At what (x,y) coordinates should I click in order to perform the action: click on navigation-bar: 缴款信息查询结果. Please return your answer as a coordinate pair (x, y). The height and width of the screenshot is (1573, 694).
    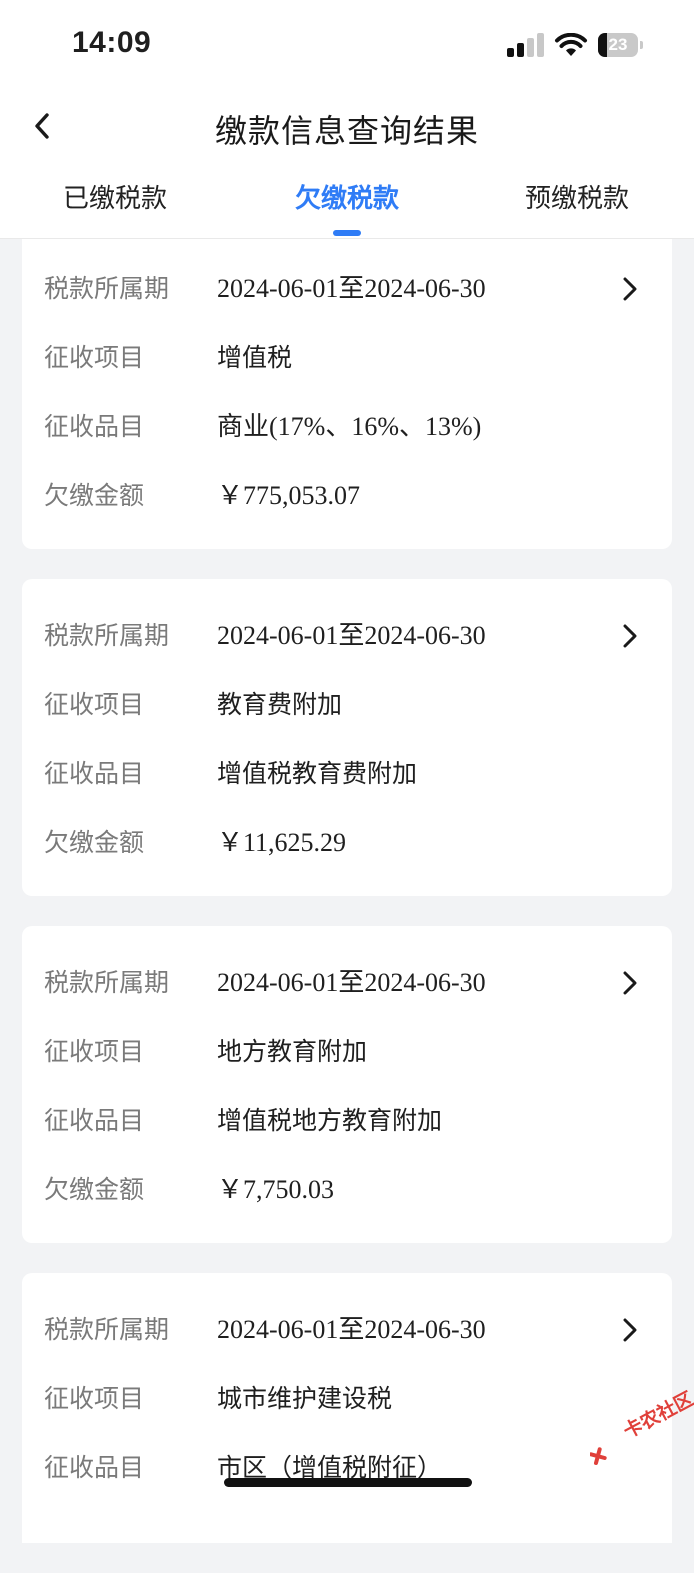
    Looking at the image, I should click on (347, 126).